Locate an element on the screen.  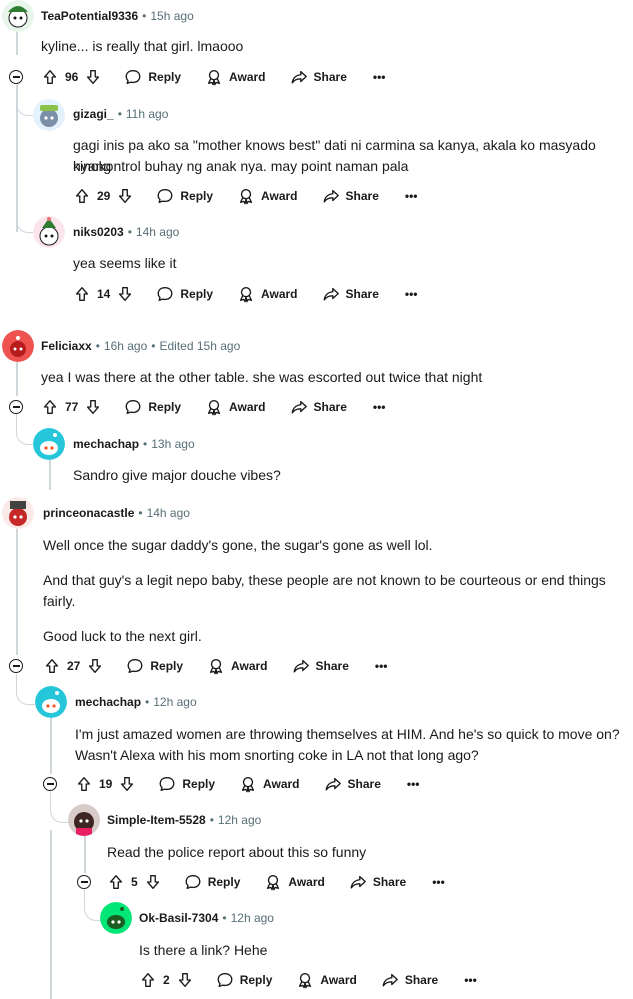
username: TeaPotential9336 is located at coordinates (89, 16).